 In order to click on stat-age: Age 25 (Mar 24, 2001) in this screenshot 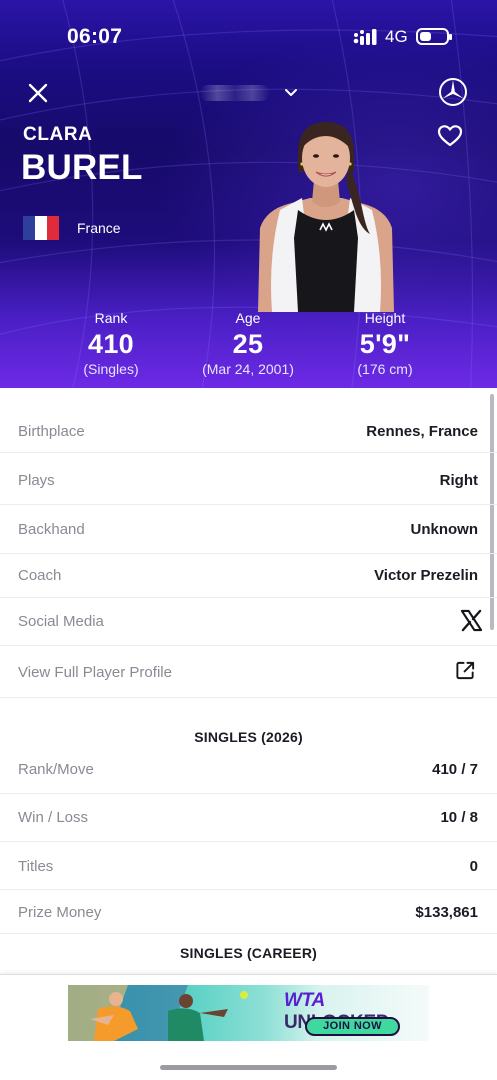, I will do `click(248, 343)`.